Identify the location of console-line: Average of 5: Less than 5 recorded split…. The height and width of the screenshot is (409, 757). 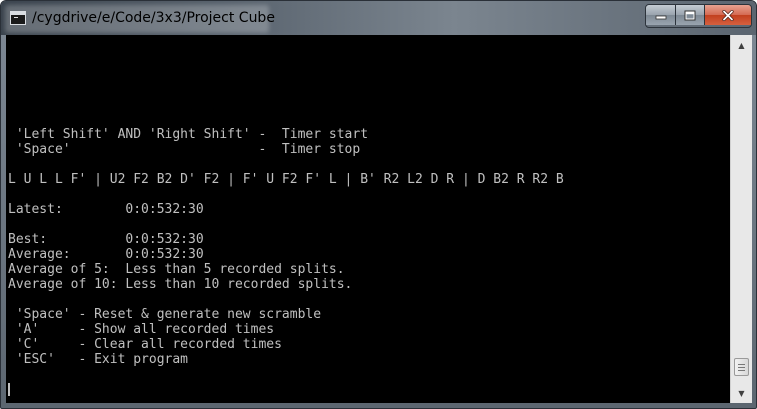
(176, 269).